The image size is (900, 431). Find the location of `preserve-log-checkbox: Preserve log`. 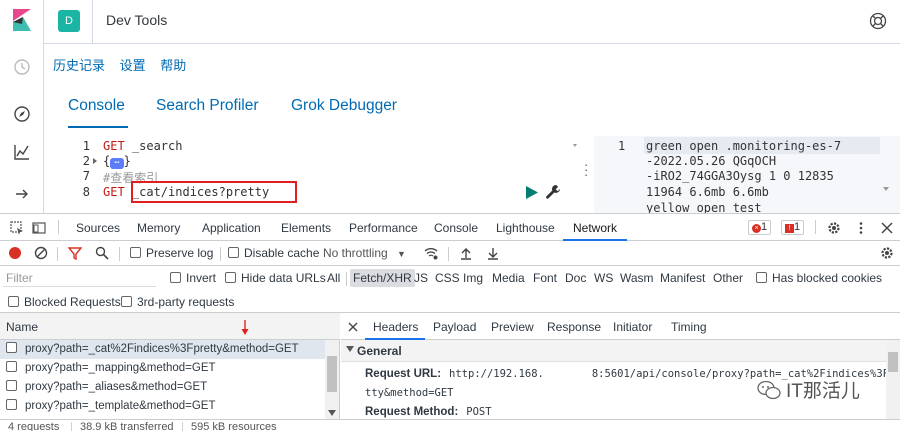

preserve-log-checkbox: Preserve log is located at coordinates (171, 253).